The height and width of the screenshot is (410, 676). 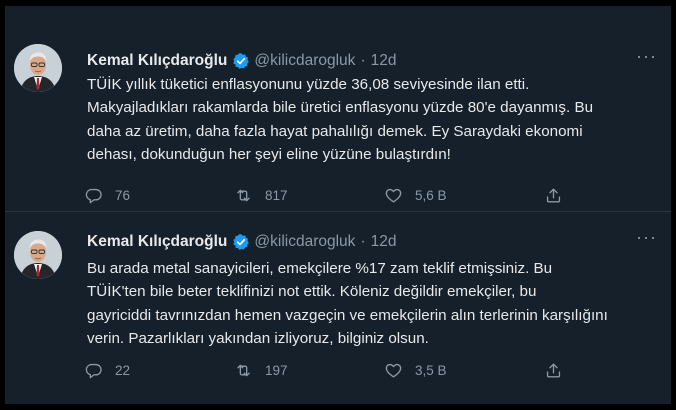 I want to click on reply-count: 76, so click(x=123, y=195).